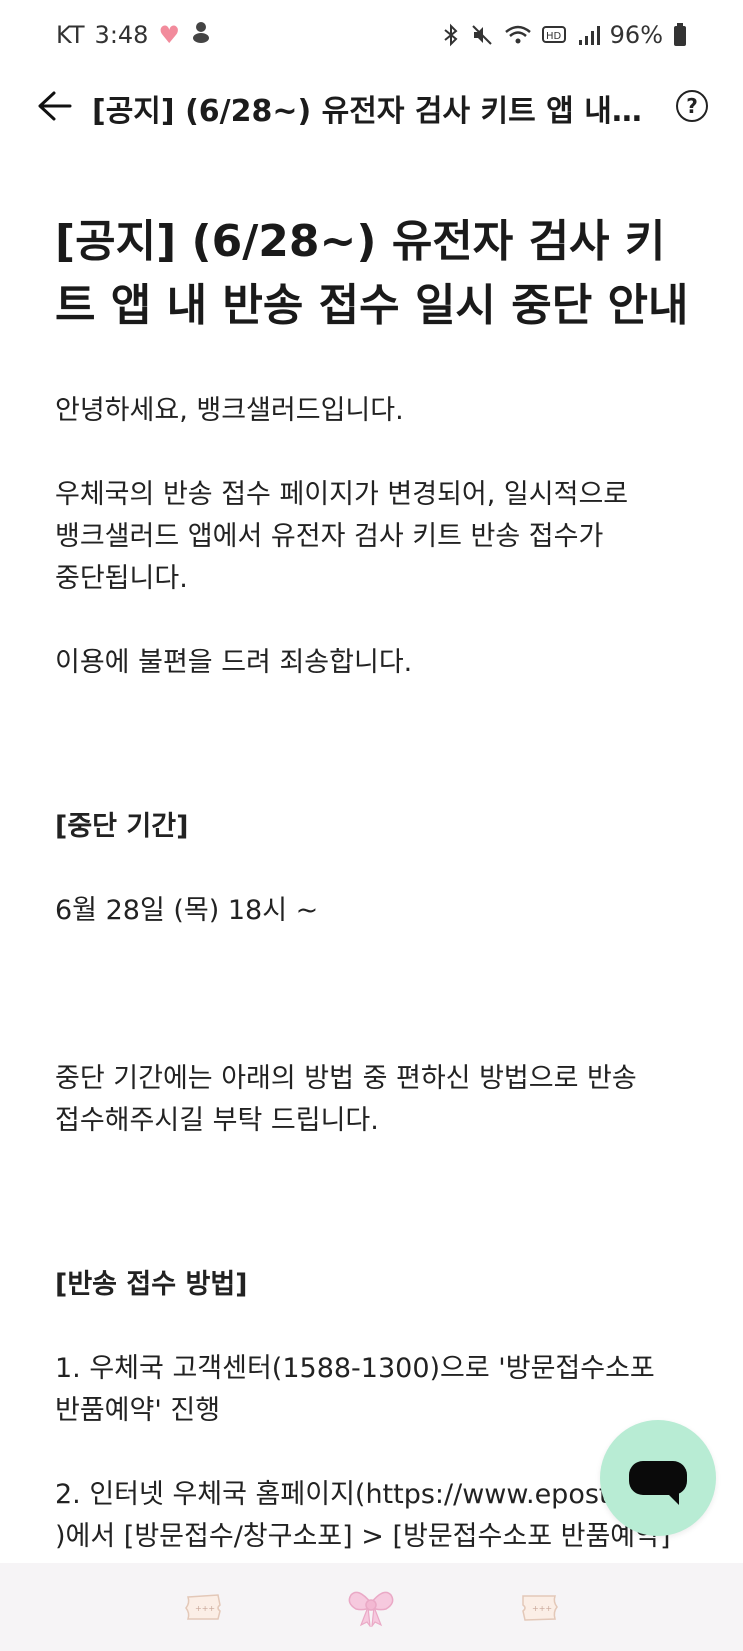 The height and width of the screenshot is (1651, 743). I want to click on hd-icon: HD, so click(554, 35).